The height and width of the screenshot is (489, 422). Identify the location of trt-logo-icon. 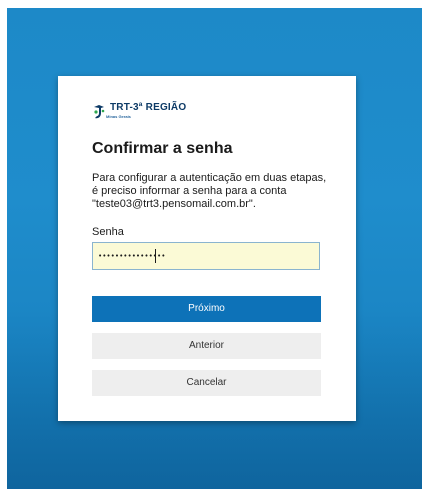
(99, 112).